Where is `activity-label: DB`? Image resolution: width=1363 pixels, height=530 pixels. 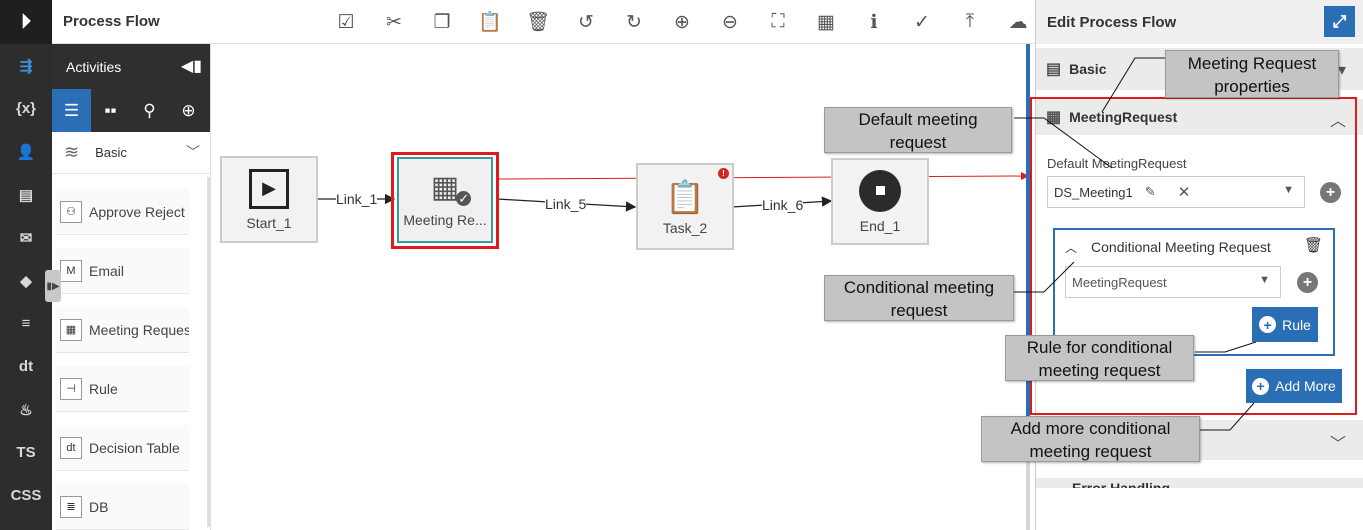 activity-label: DB is located at coordinates (99, 506).